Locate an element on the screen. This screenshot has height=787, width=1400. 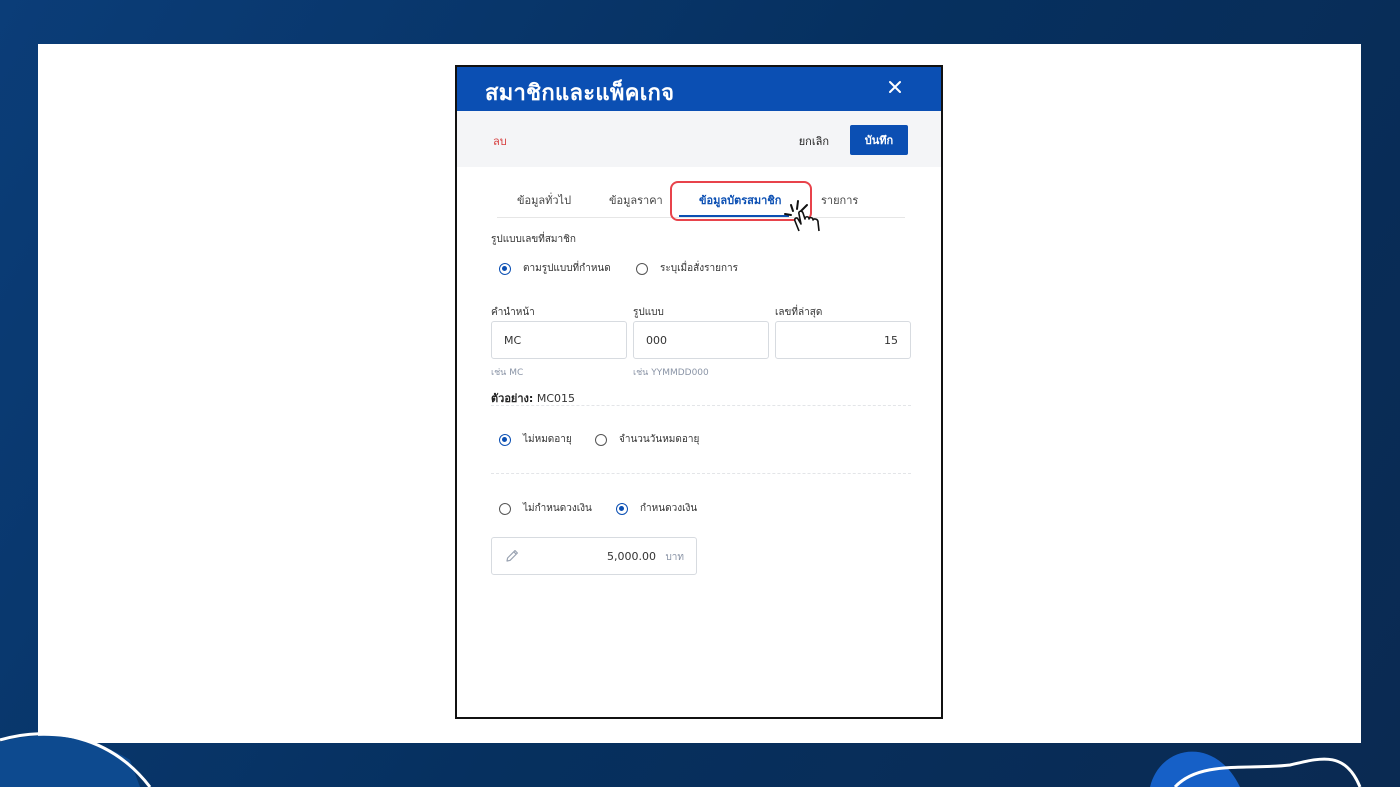
tab-member-card-info: ข้อมูลบัตรสมาชิก is located at coordinates (740, 200).